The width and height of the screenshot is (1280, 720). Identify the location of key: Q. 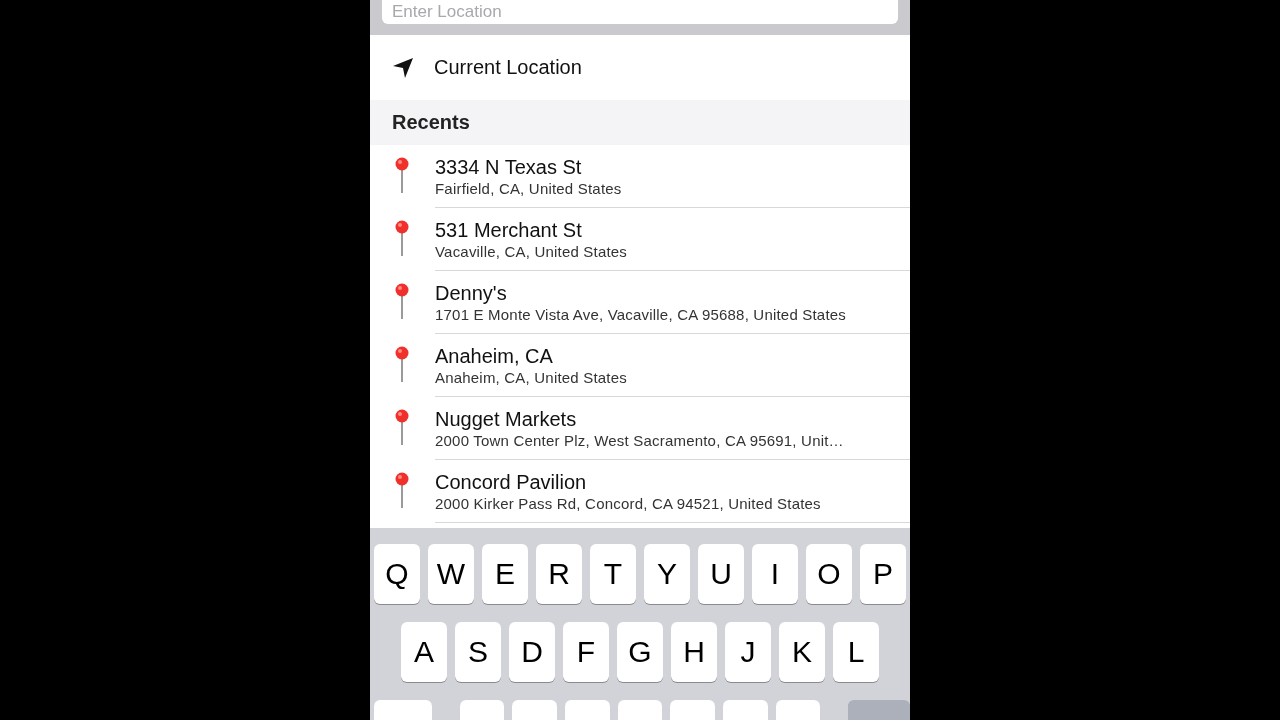
(397, 574).